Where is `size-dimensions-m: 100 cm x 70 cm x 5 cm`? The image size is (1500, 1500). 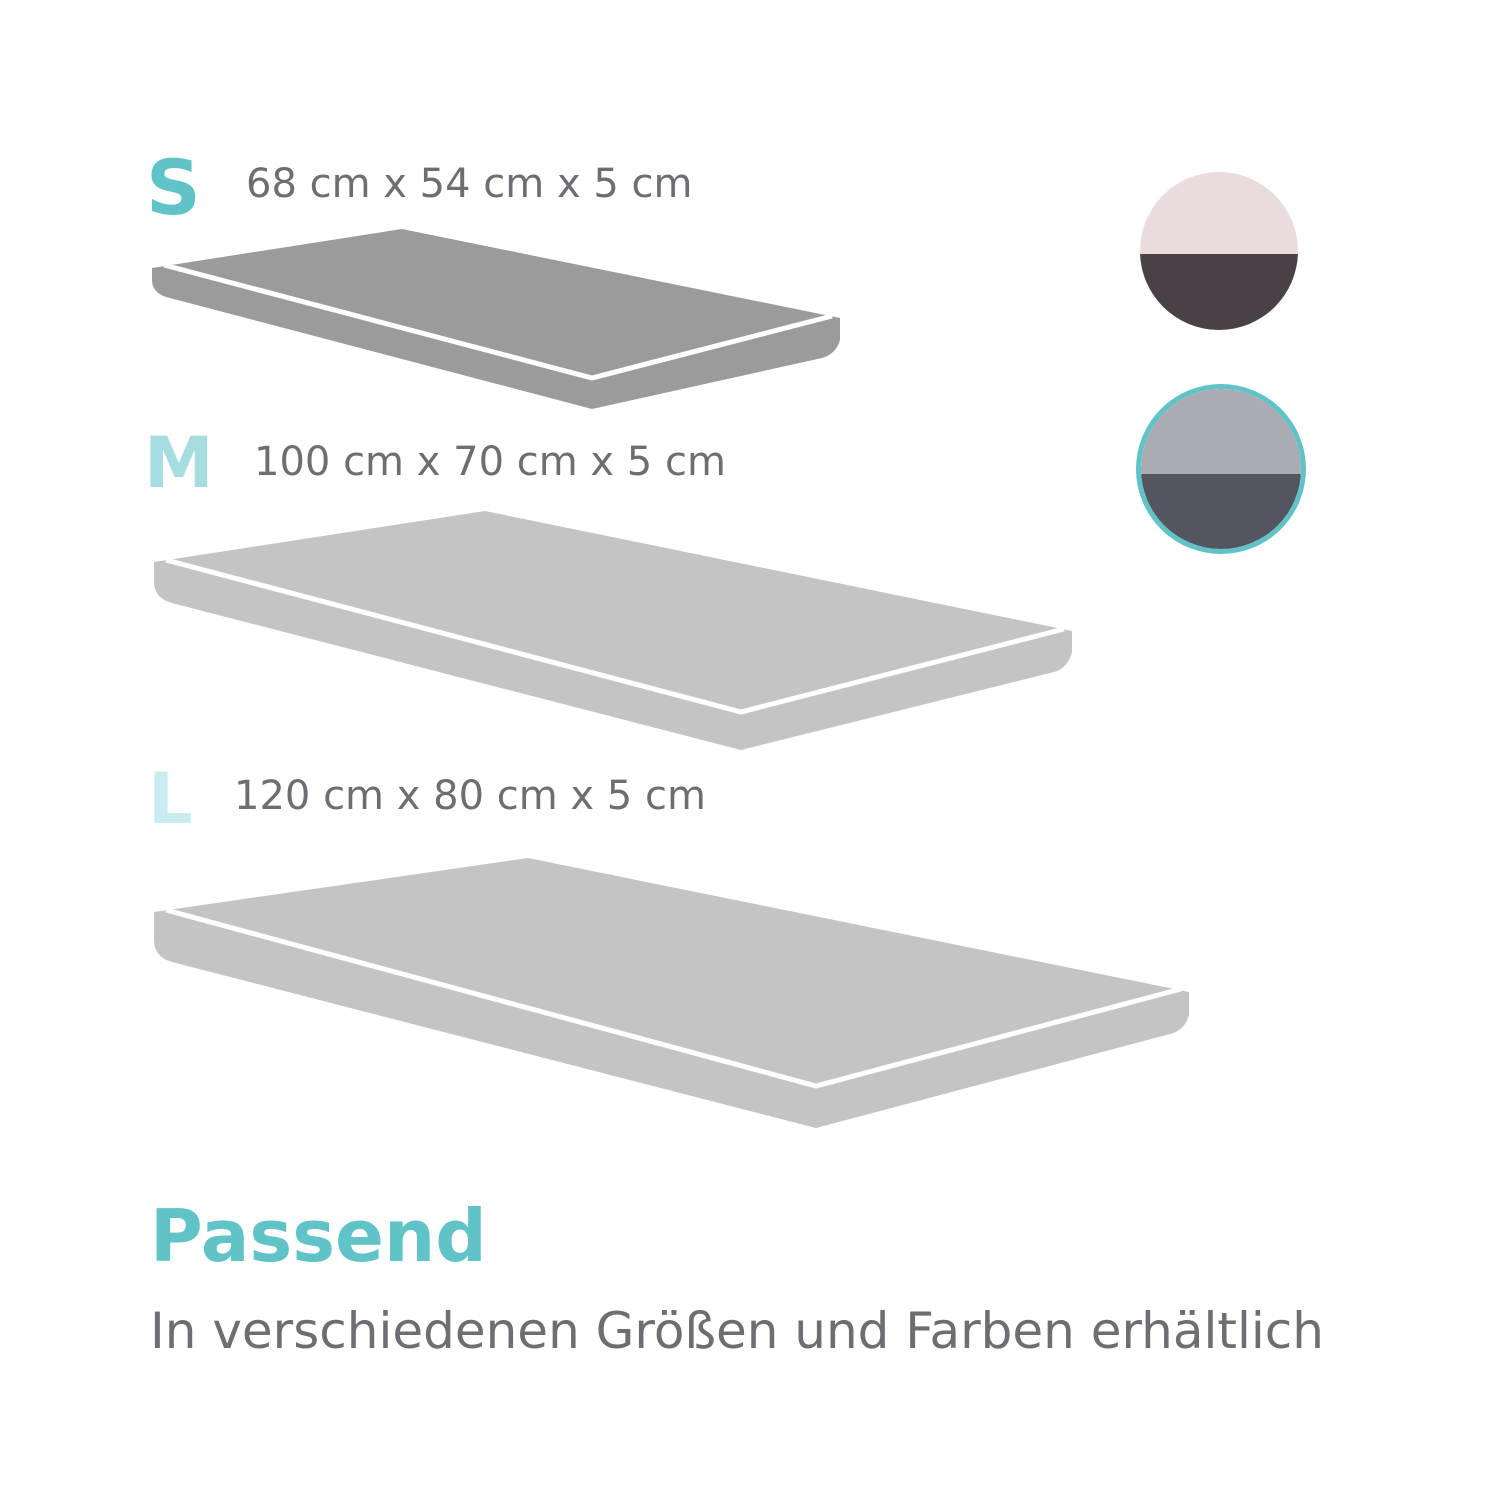 size-dimensions-m: 100 cm x 70 cm x 5 cm is located at coordinates (490, 462).